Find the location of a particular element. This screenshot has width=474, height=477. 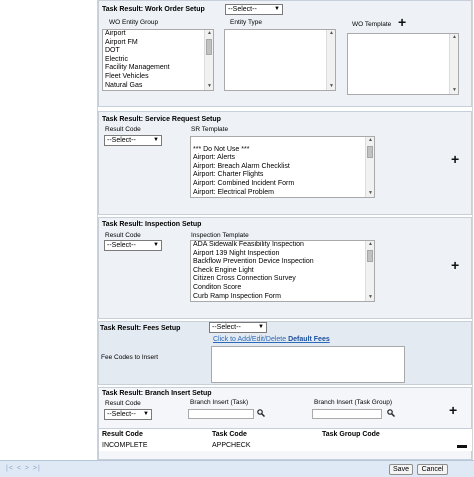

sr-result-code-select: --Select-- ▼ is located at coordinates (133, 140).